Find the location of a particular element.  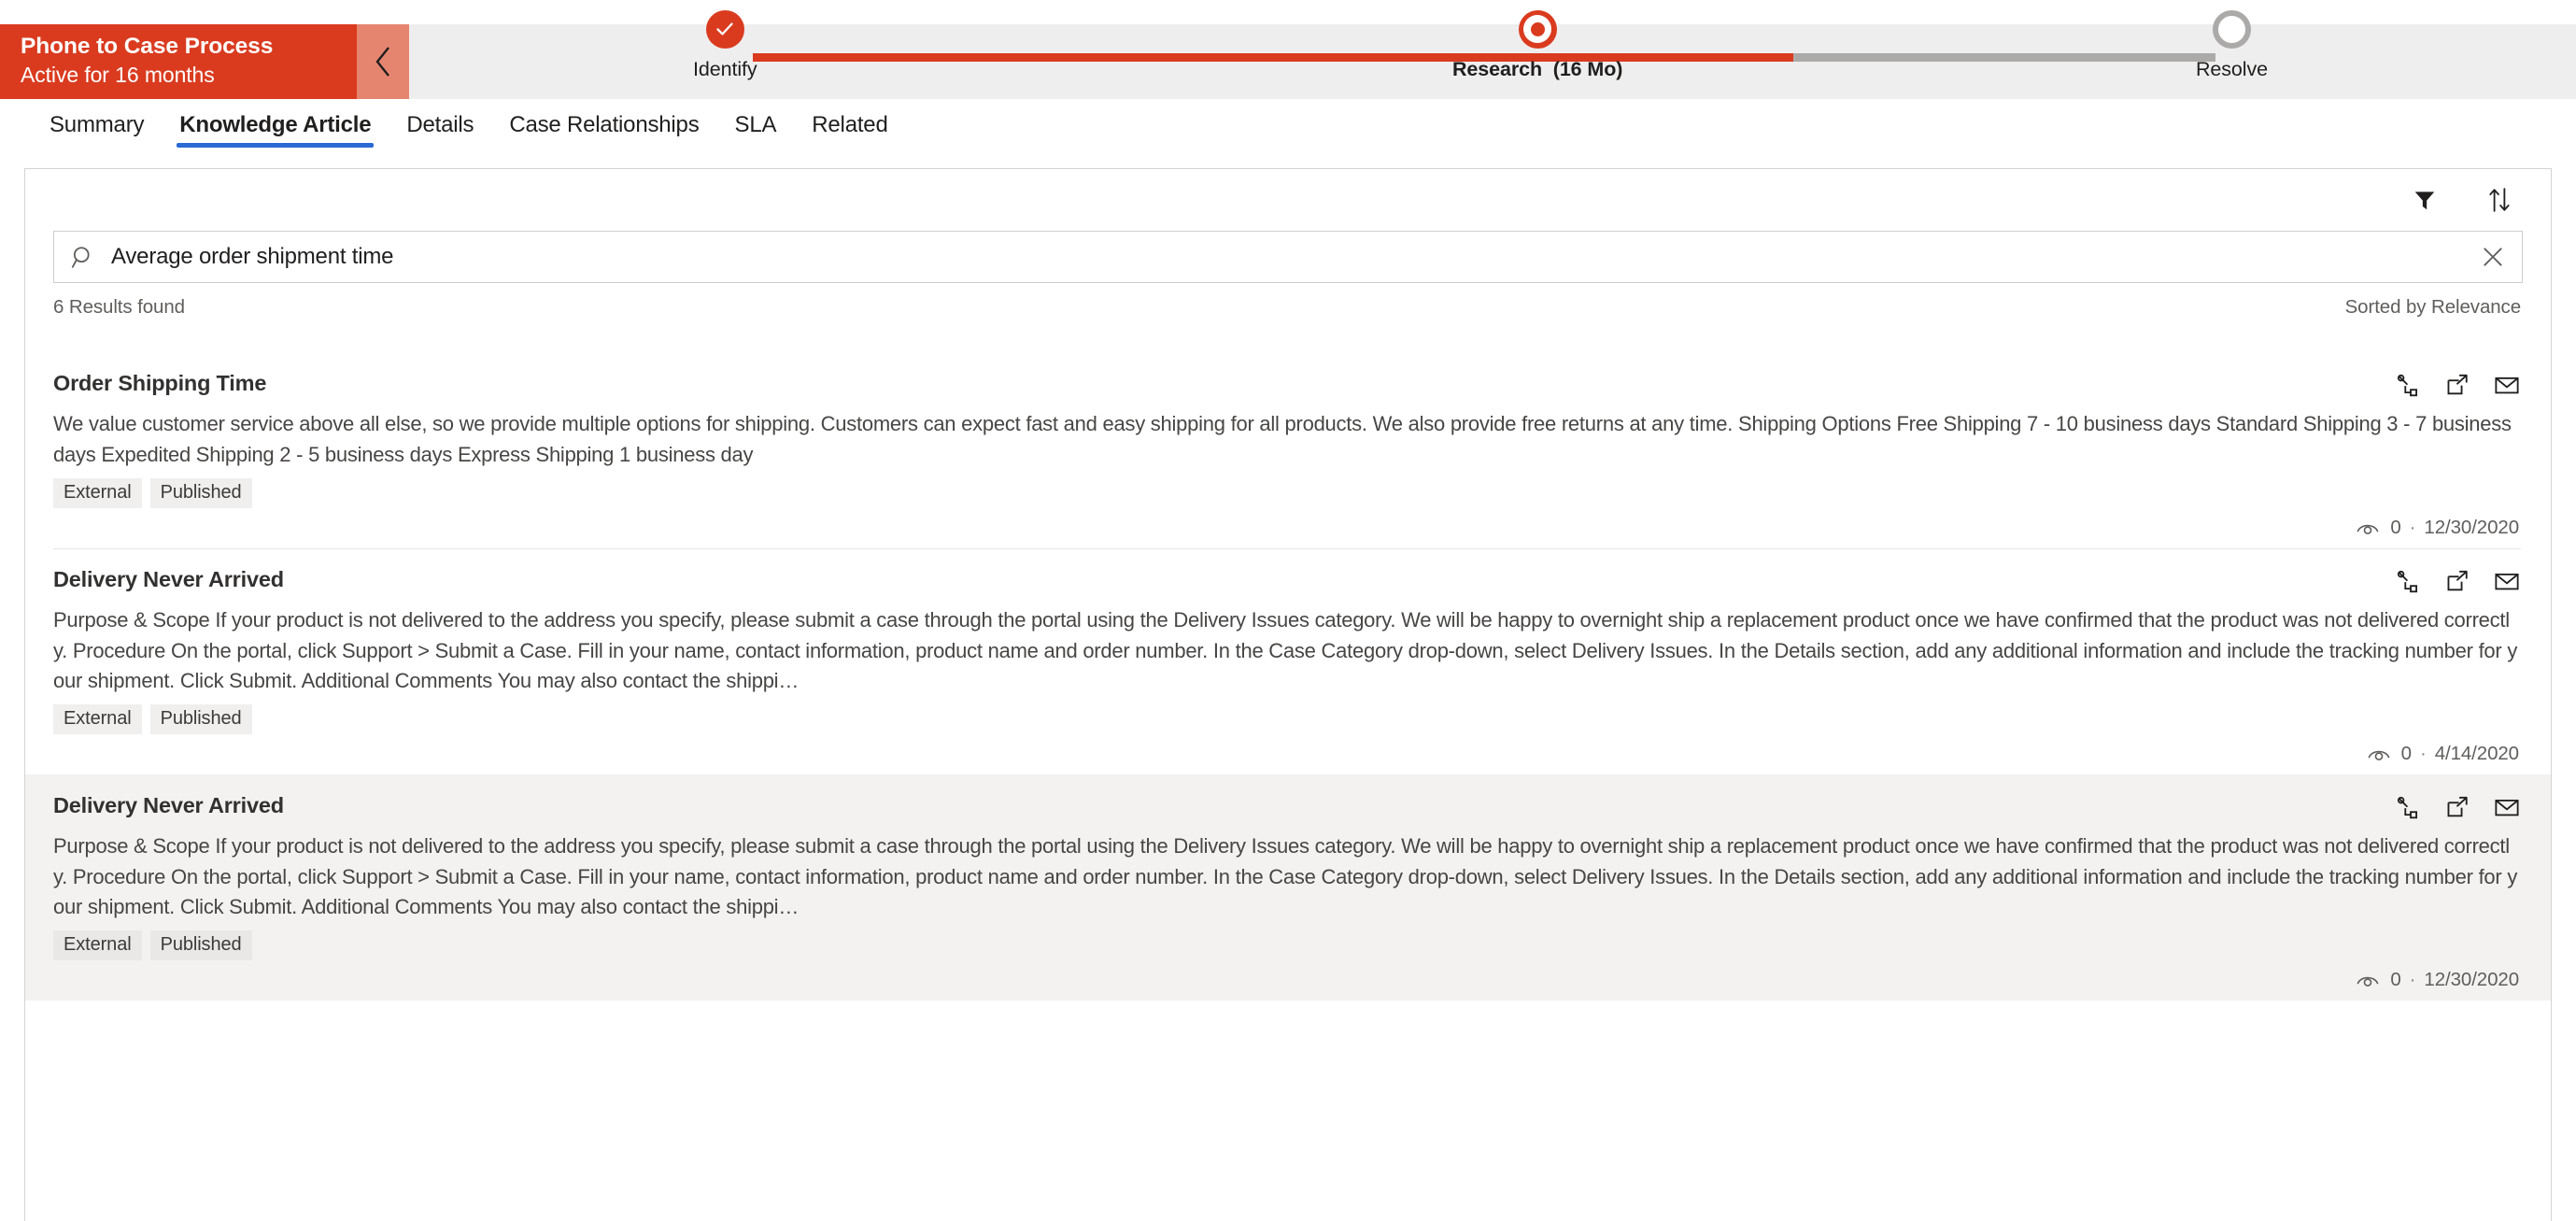

results-sort-label: Sorted by Relevance is located at coordinates (2434, 307).